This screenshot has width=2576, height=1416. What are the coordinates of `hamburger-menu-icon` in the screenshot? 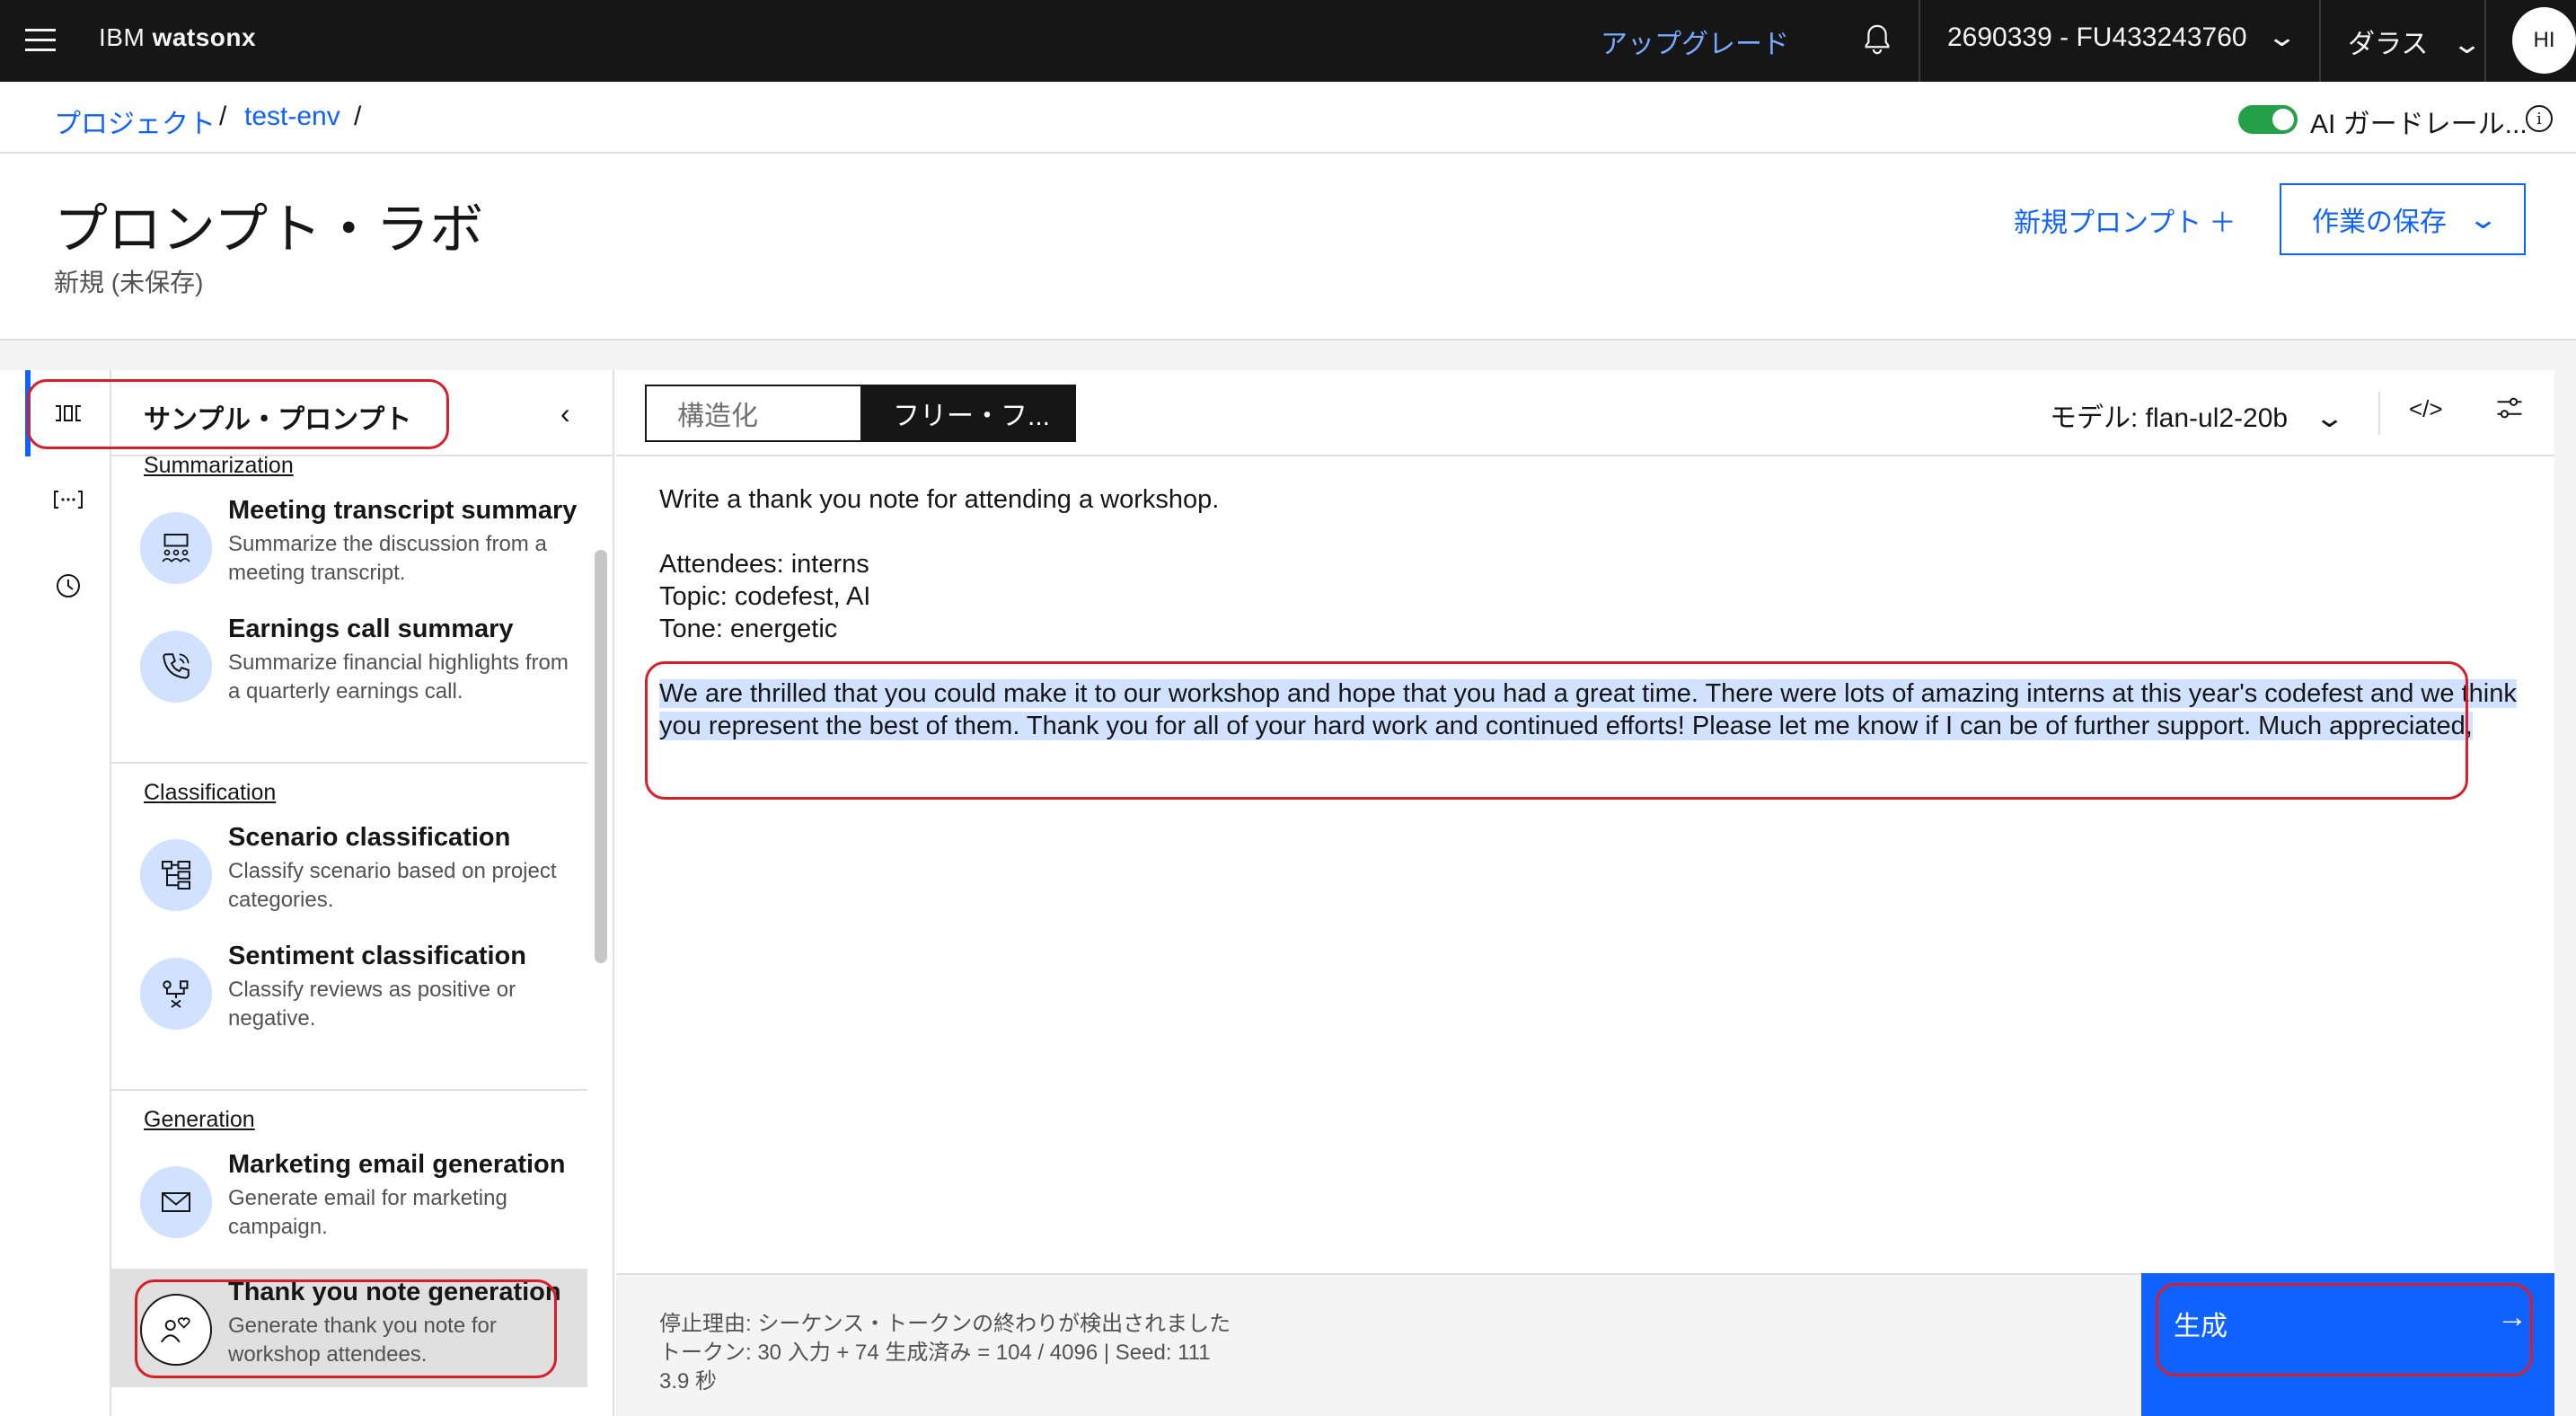 It's located at (40, 40).